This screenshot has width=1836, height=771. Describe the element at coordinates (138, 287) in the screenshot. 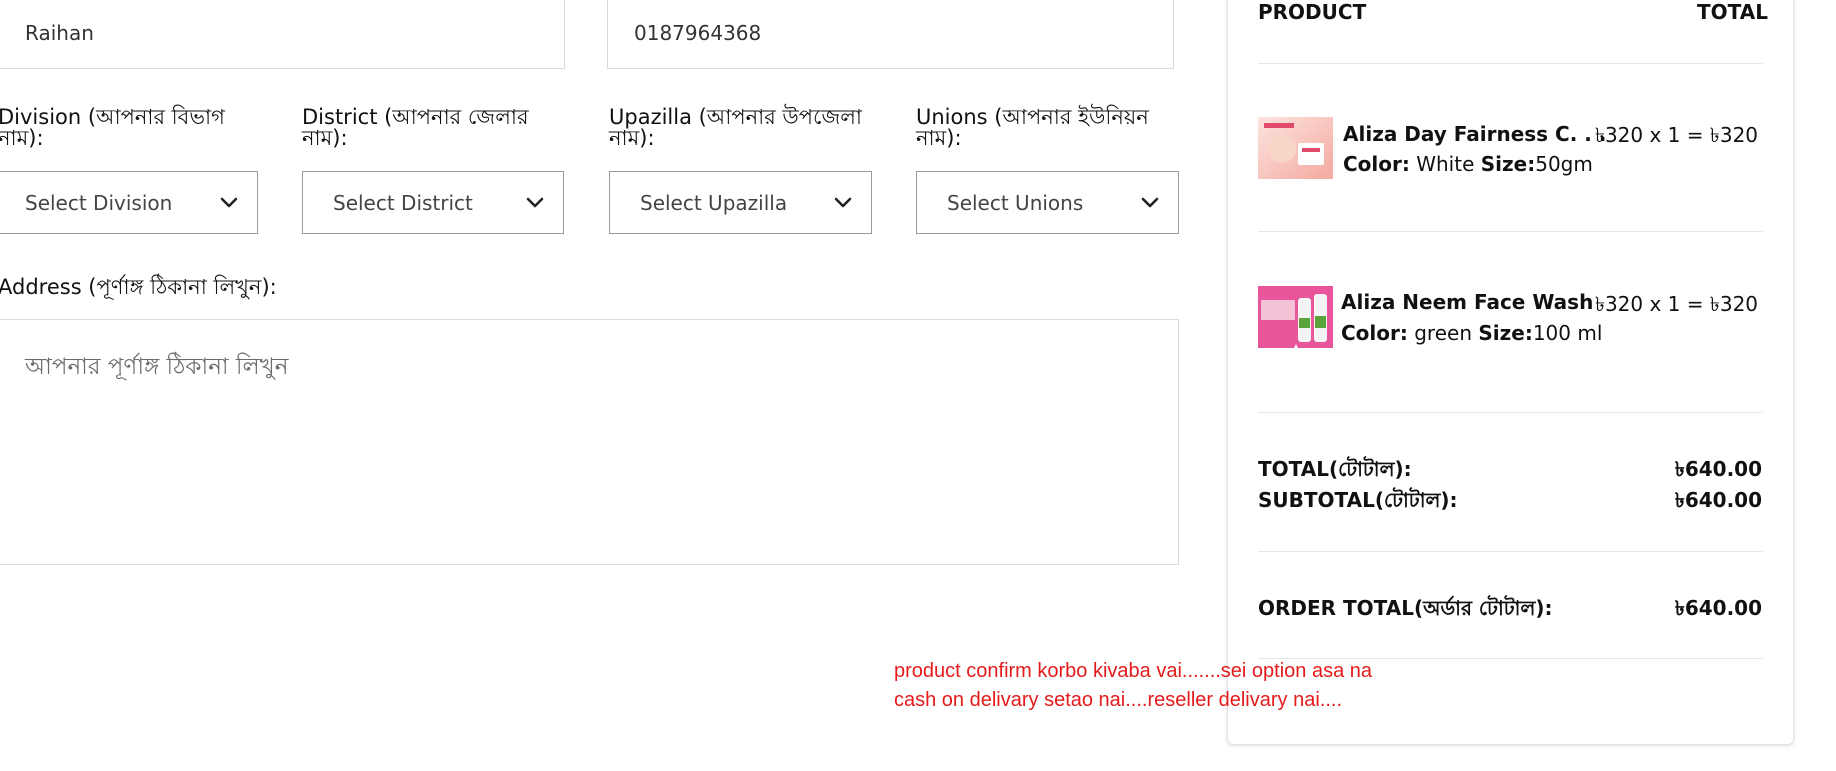

I see `address-label: Address (পূর্ণাঙ্গ ঠিকানা লিখুন):` at that location.